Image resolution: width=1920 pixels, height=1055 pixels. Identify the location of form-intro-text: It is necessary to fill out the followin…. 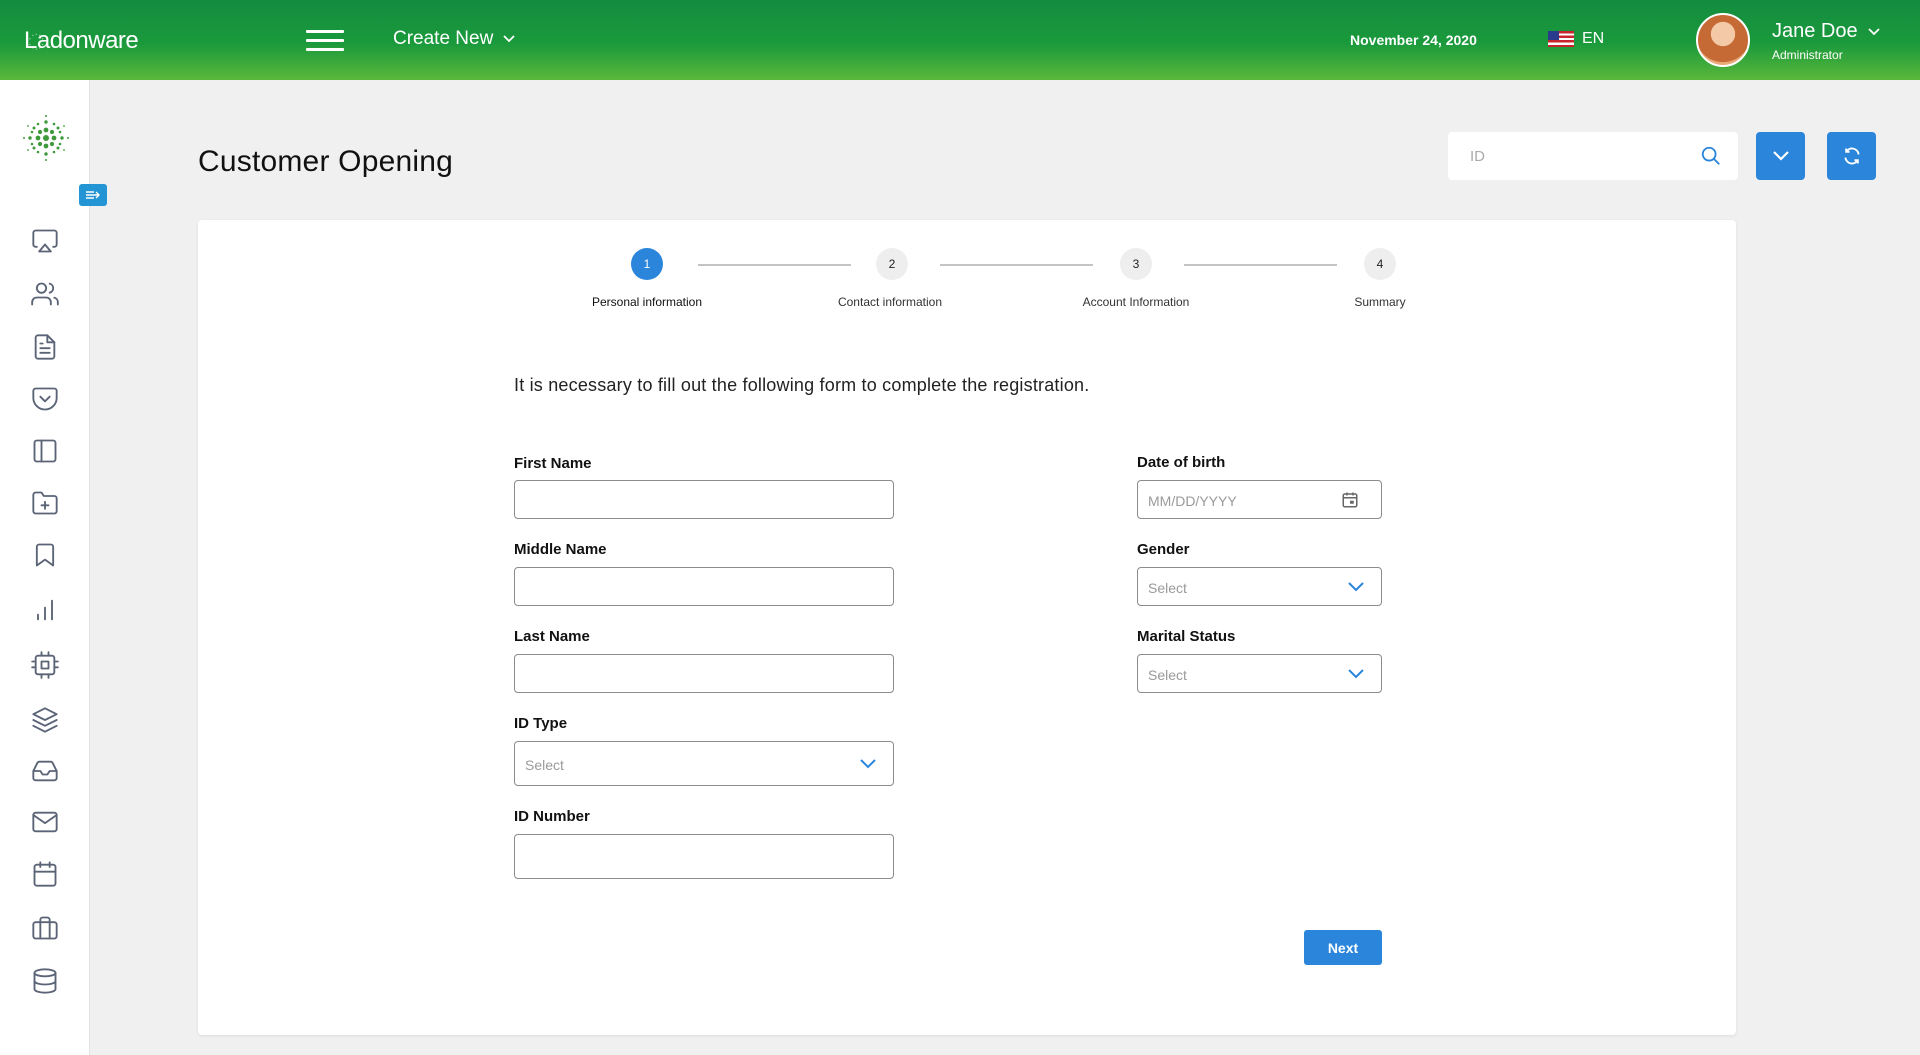
(802, 385).